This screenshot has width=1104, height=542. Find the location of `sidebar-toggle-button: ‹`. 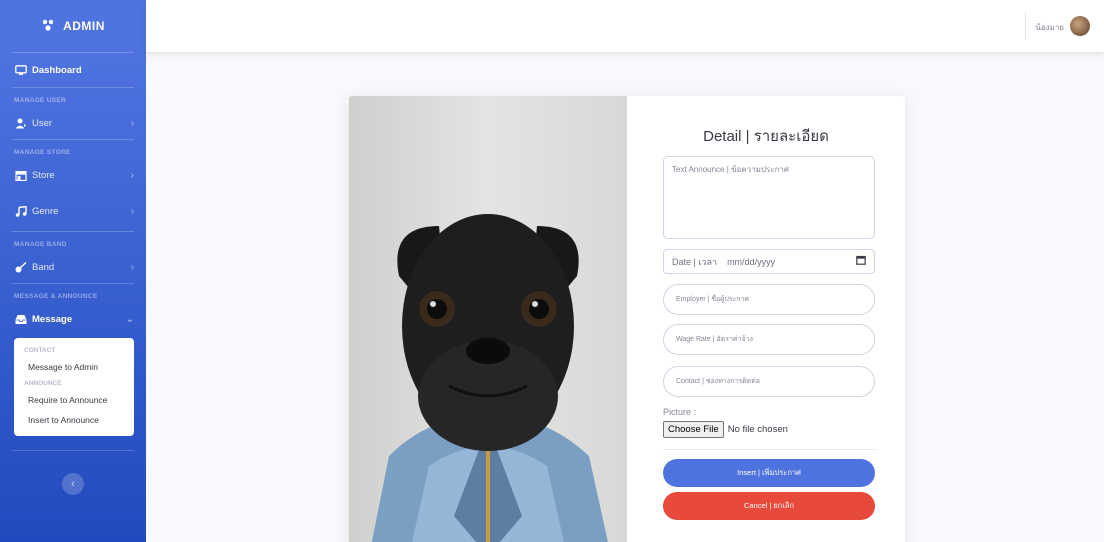

sidebar-toggle-button: ‹ is located at coordinates (73, 484).